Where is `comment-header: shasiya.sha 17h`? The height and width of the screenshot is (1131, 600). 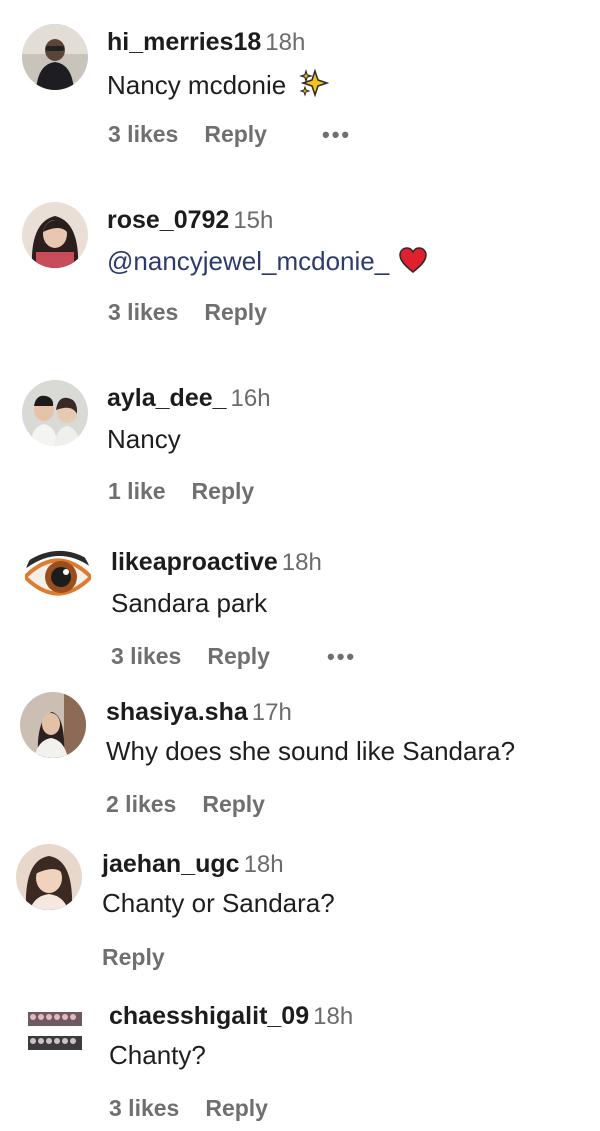
comment-header: shasiya.sha 17h is located at coordinates (199, 712).